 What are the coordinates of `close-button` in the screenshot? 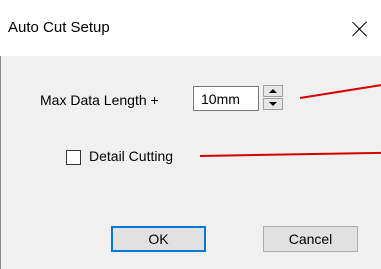 It's located at (360, 28).